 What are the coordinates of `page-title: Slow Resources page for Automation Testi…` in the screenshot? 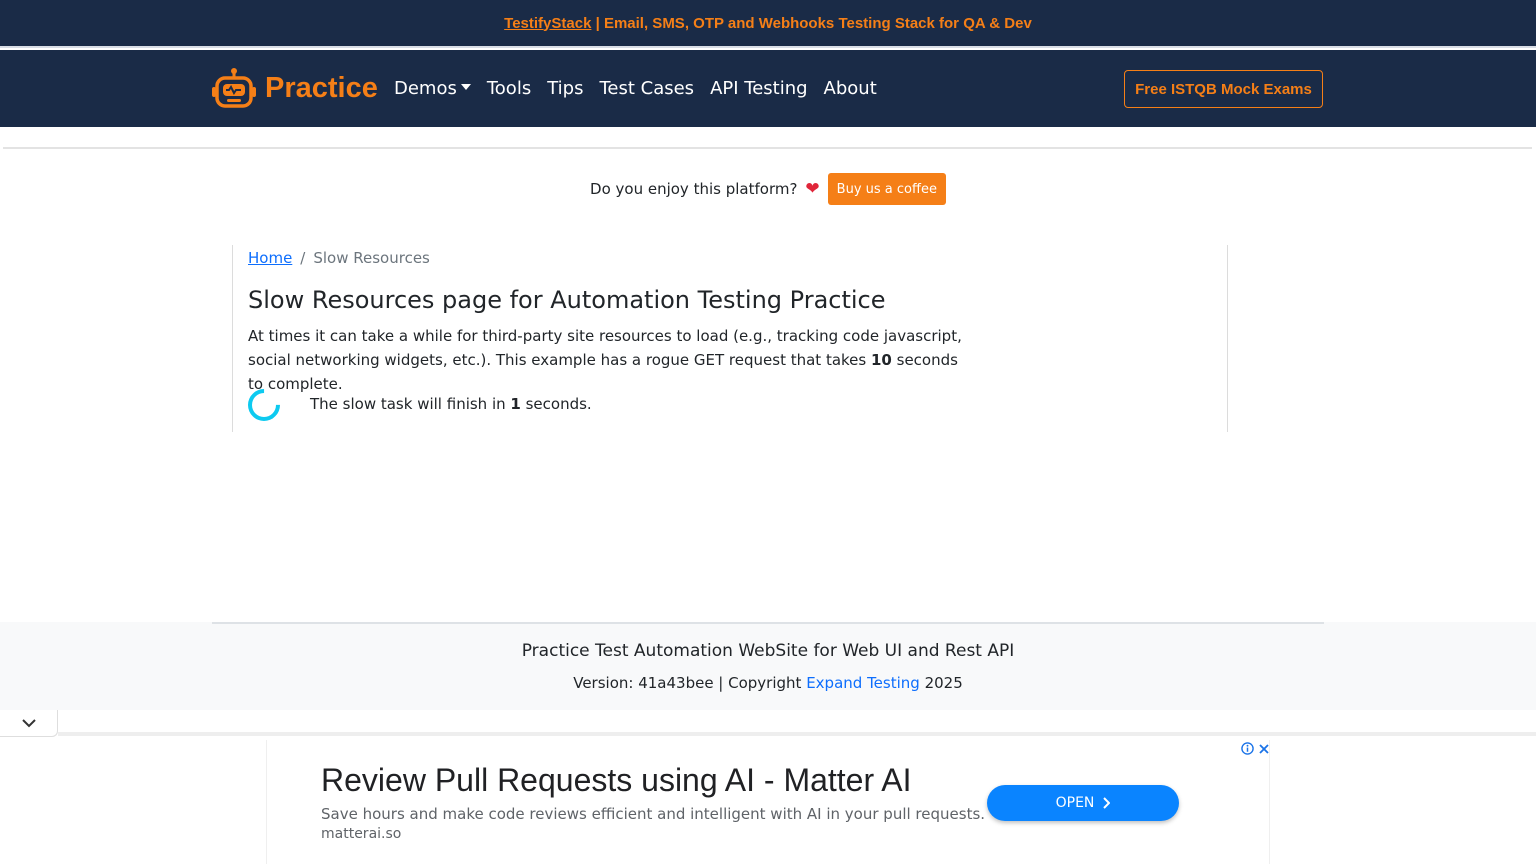 It's located at (567, 300).